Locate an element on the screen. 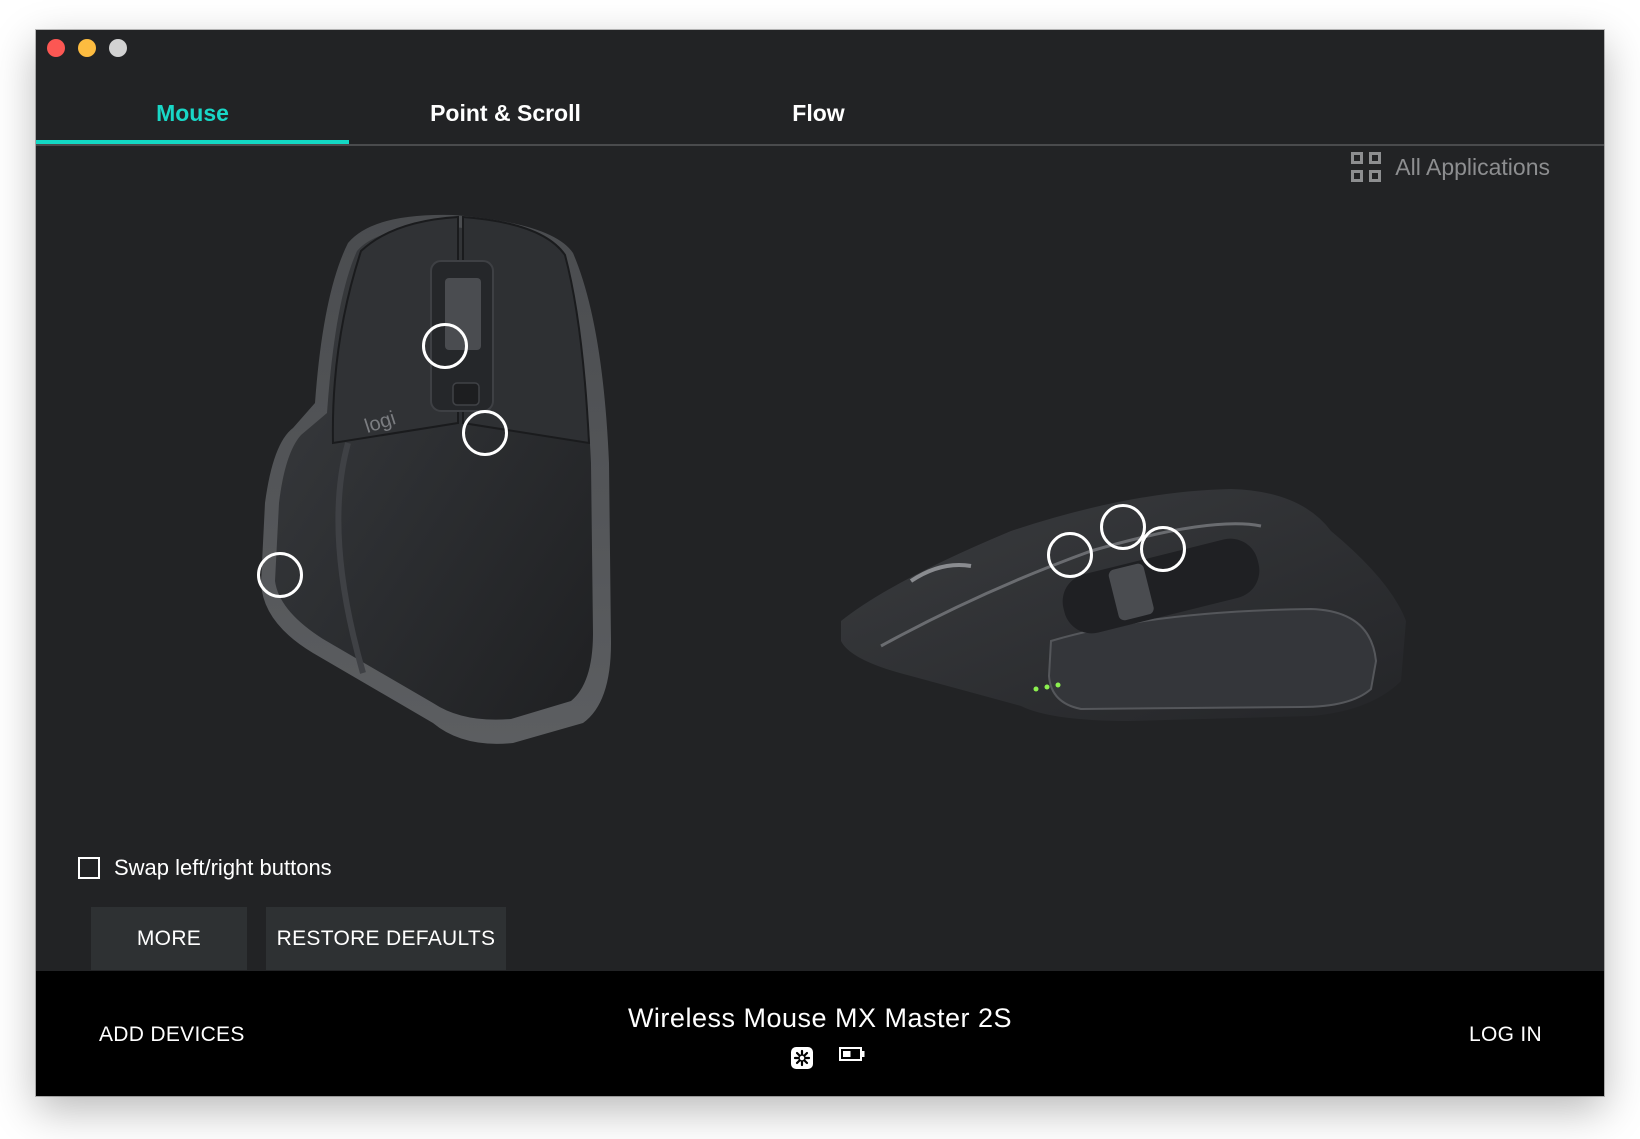 The width and height of the screenshot is (1640, 1139). tab-point-and-scroll: Point & Scroll is located at coordinates (505, 116).